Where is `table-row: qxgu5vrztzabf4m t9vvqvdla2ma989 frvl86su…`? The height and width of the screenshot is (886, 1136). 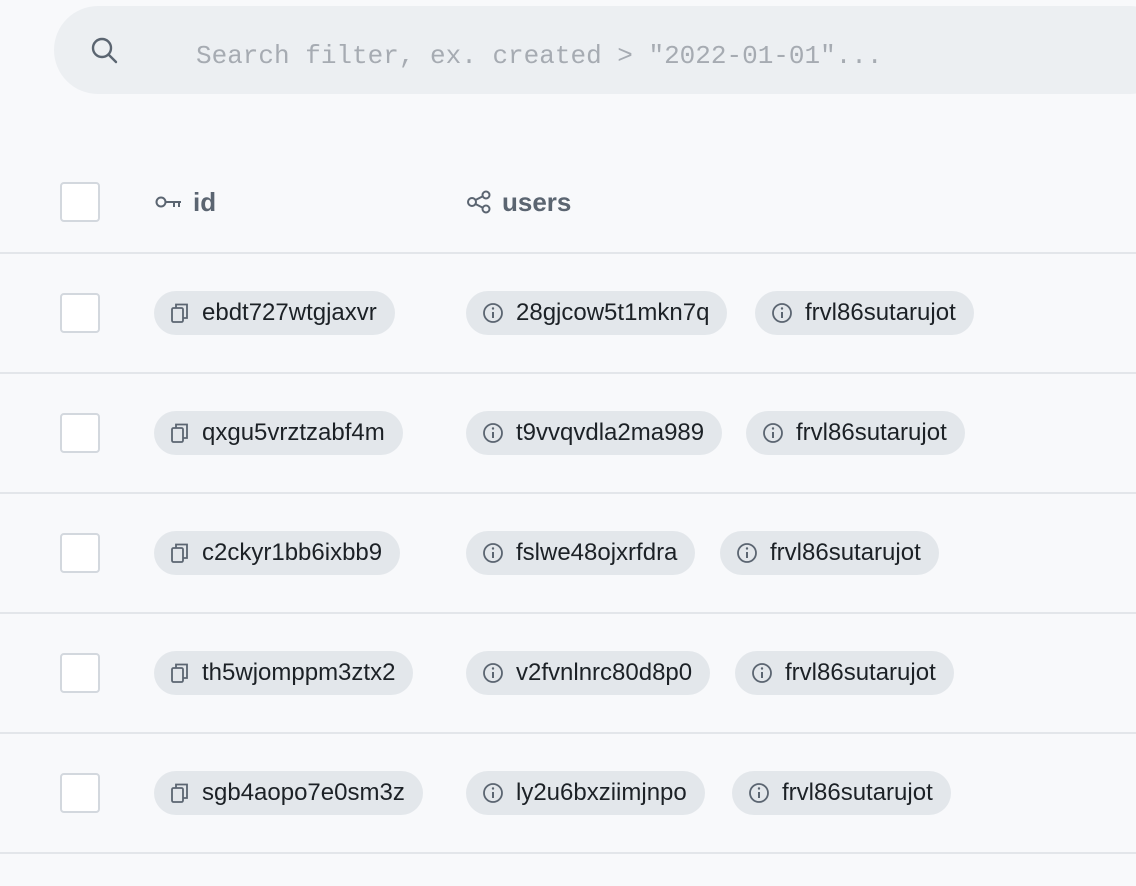 table-row: qxgu5vrztzabf4m t9vvqvdla2ma989 frvl86su… is located at coordinates (568, 433).